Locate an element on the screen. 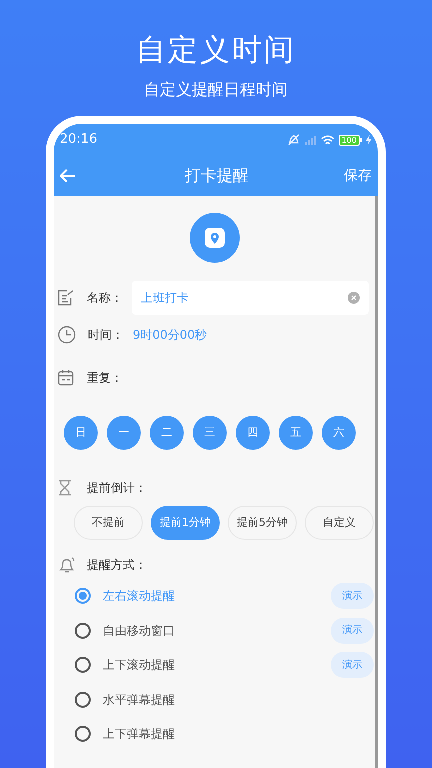 Image resolution: width=432 pixels, height=768 pixels. save-button: 保存 is located at coordinates (358, 176).